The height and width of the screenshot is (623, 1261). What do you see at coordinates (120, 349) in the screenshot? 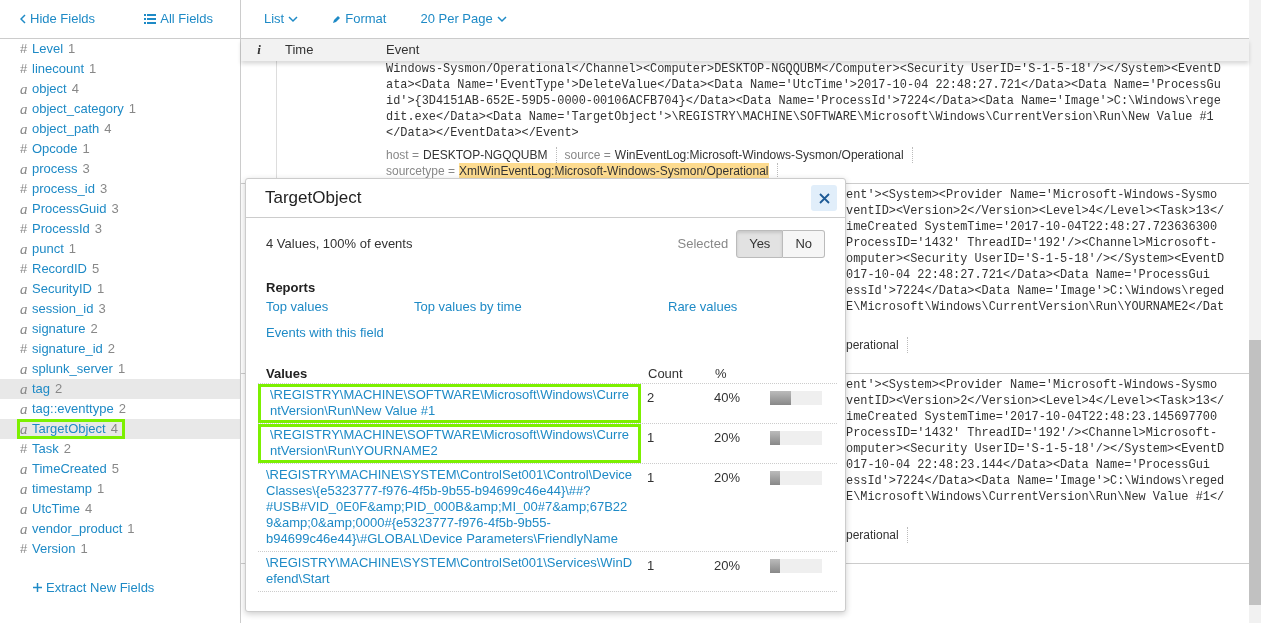
I see `field-list-item: # signature_id 2` at bounding box center [120, 349].